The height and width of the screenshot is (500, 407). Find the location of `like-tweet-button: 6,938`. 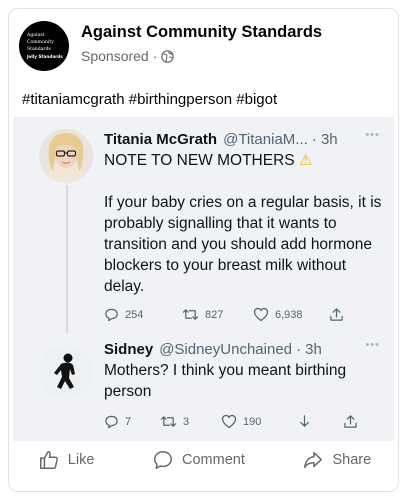

like-tweet-button: 6,938 is located at coordinates (291, 314).